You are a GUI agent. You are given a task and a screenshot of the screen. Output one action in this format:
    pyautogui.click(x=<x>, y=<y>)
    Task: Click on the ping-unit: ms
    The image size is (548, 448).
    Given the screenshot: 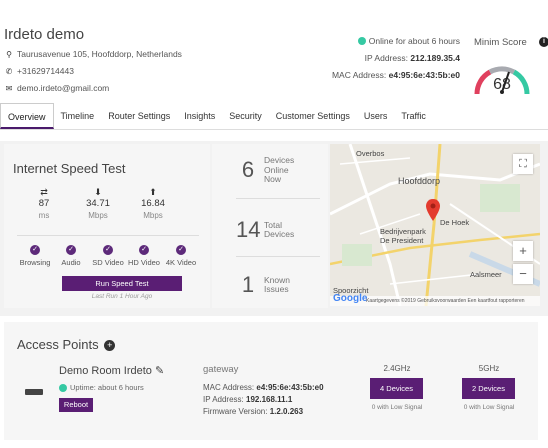 What is the action you would take?
    pyautogui.click(x=44, y=215)
    